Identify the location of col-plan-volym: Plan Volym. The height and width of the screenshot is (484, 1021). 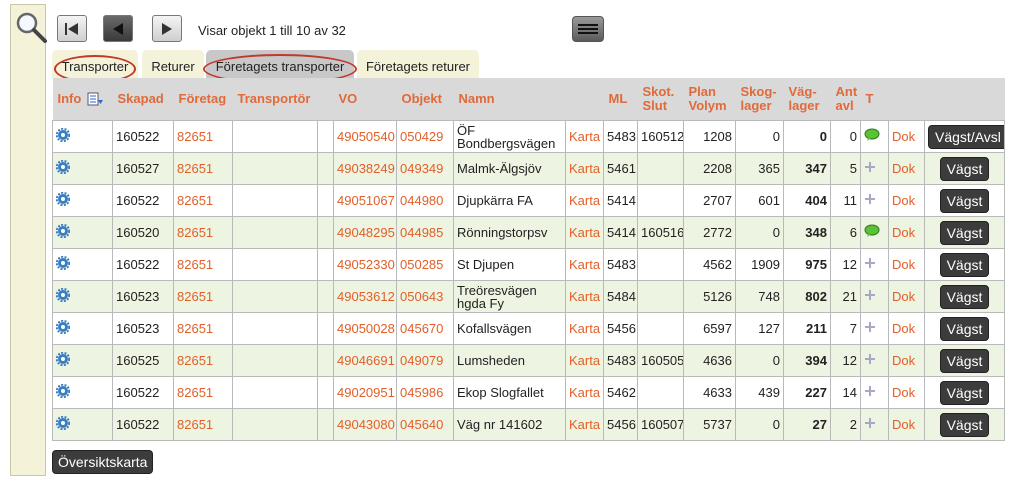
(709, 99).